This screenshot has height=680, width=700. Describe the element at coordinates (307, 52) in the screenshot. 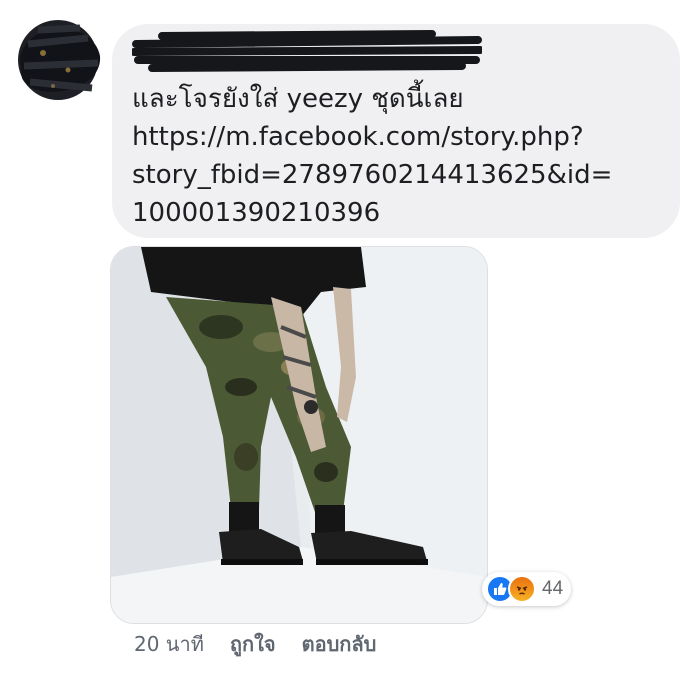

I see `commenter-name-redacted` at that location.